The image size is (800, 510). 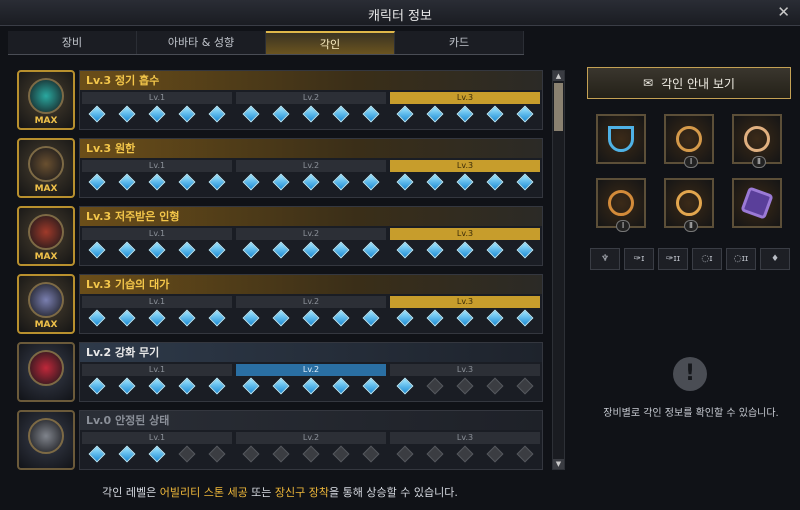 What do you see at coordinates (279, 304) in the screenshot?
I see `engraving-row: MAX Lv.3 기습의 대가 Lv.1 Lv.2 Lv.3` at bounding box center [279, 304].